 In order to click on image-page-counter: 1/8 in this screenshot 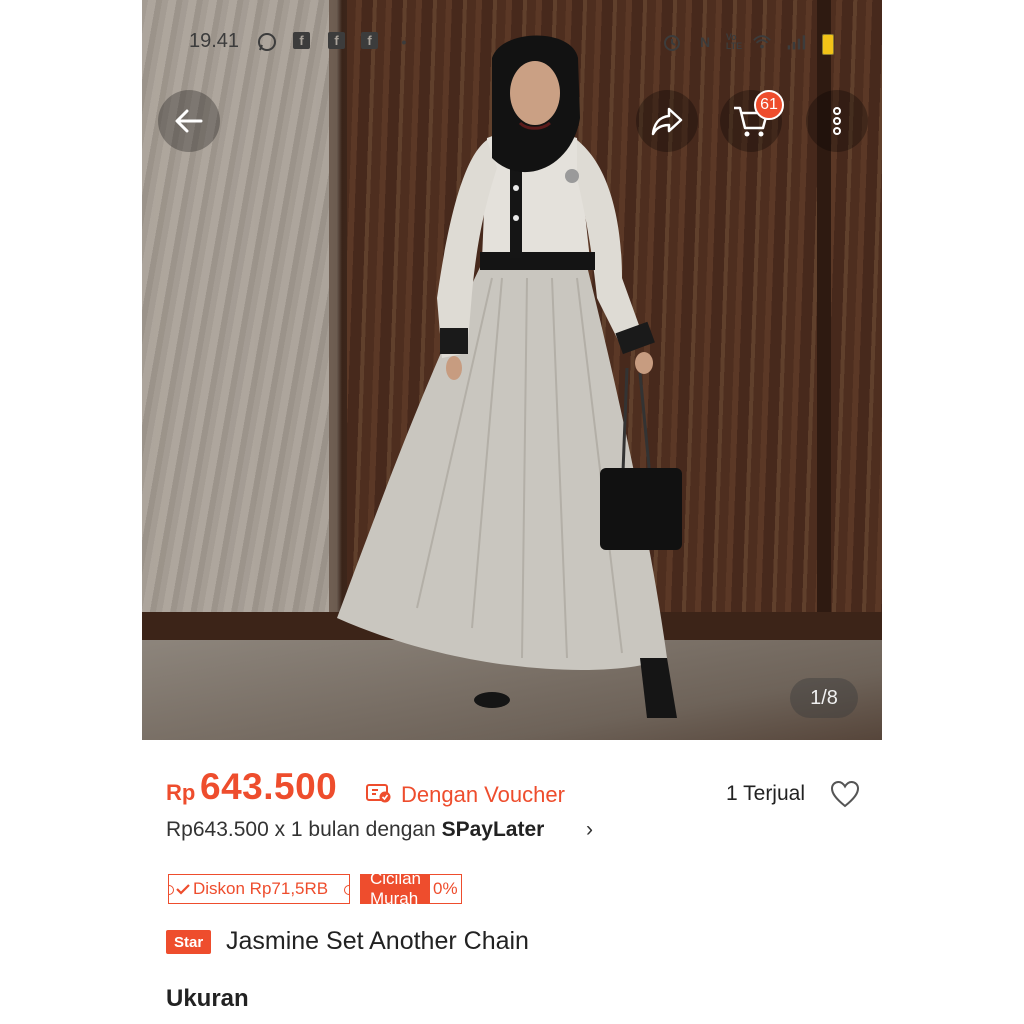, I will do `click(824, 698)`.